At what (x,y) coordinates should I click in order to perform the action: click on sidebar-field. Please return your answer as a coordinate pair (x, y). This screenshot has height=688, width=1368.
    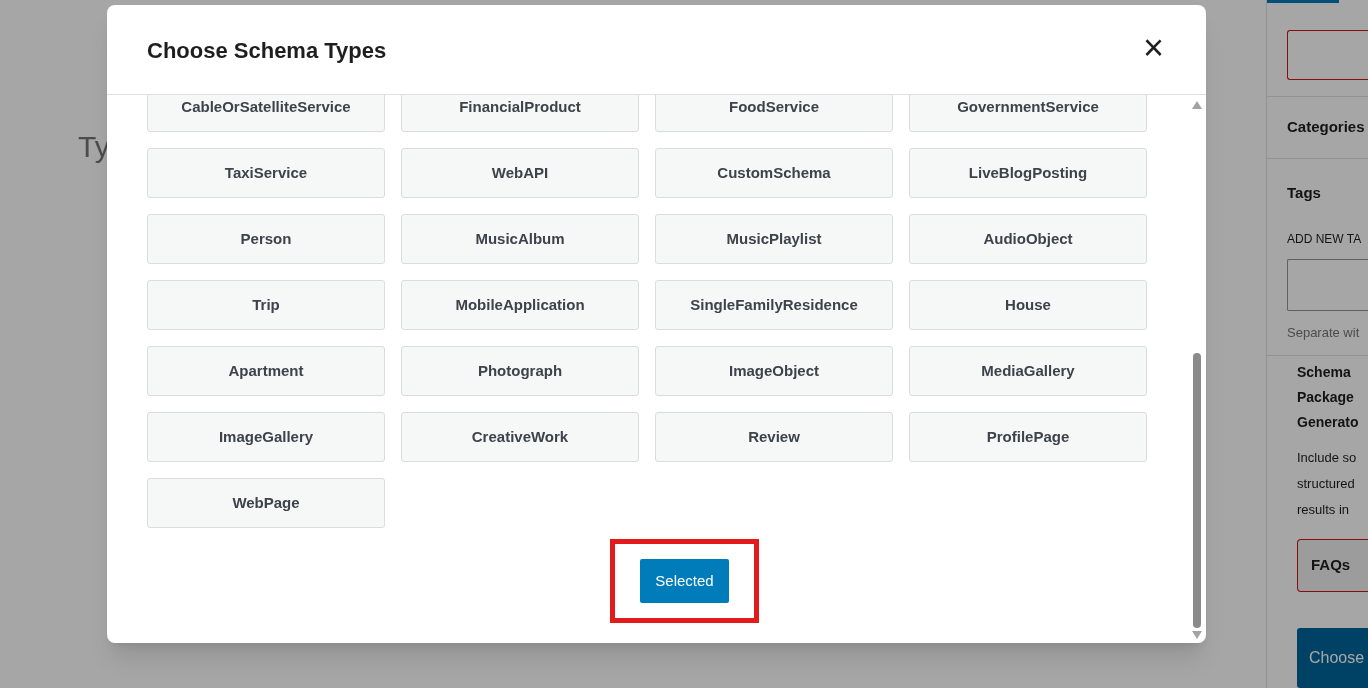
    Looking at the image, I should click on (1327, 54).